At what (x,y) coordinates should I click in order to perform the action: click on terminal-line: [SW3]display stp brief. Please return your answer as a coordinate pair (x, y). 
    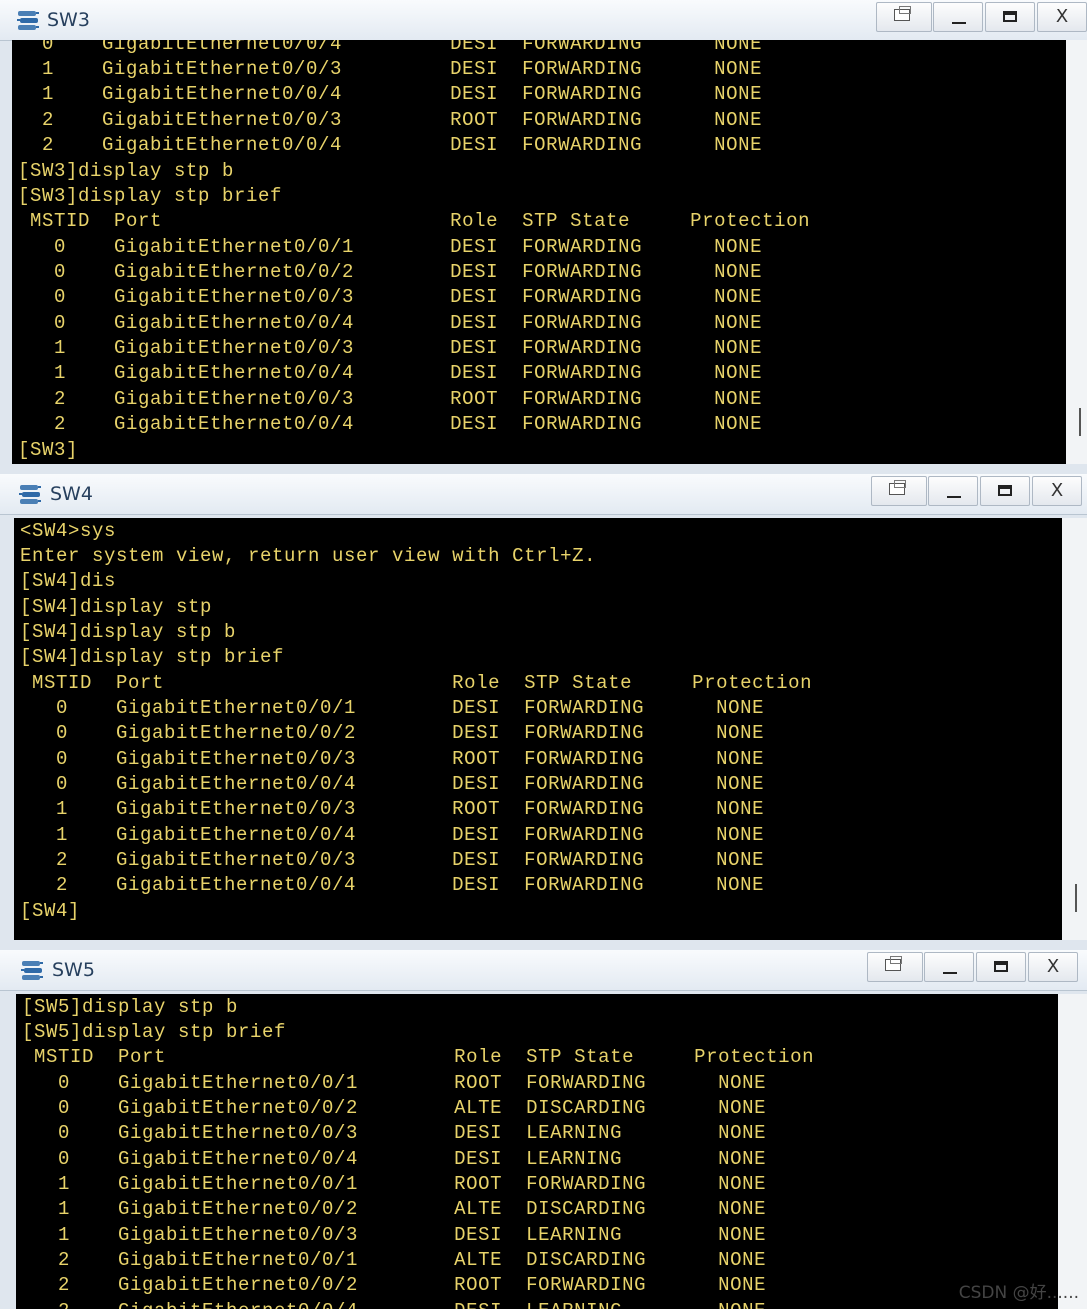
    Looking at the image, I should click on (150, 196).